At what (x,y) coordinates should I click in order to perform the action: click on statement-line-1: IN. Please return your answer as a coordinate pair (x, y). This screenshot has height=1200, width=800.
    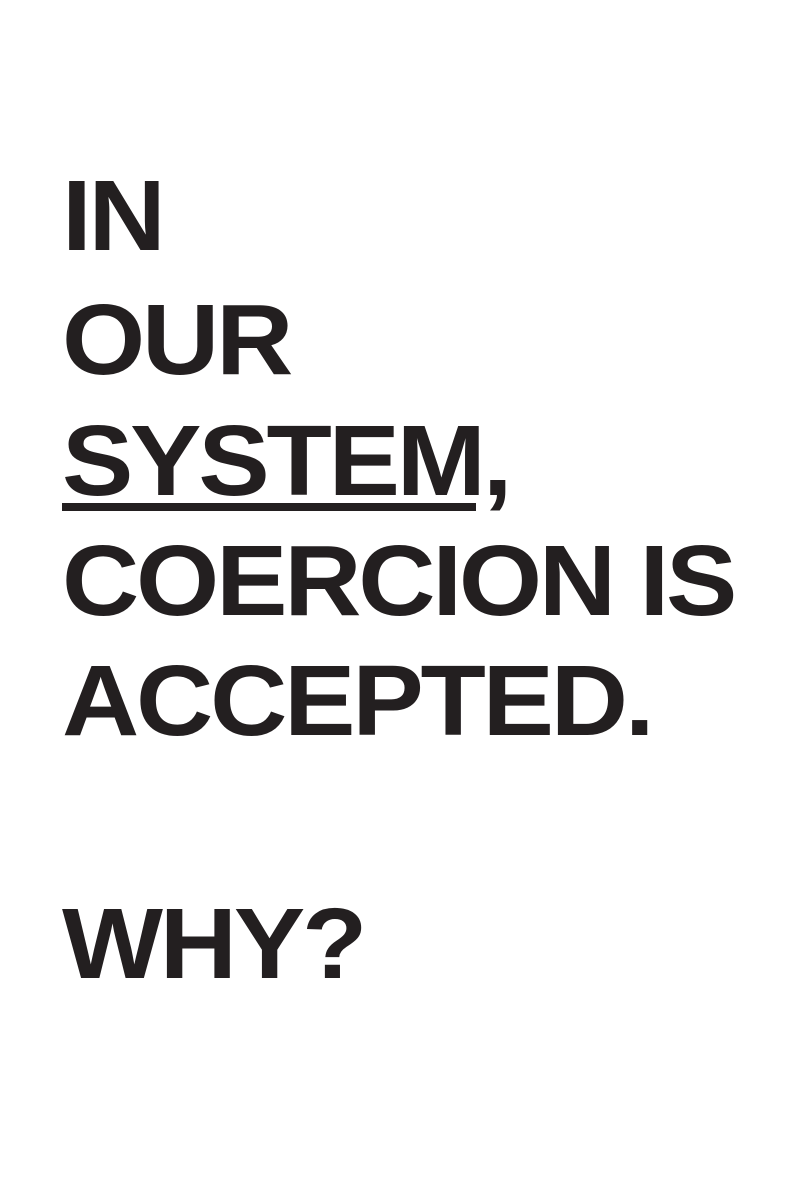
    Looking at the image, I should click on (114, 216).